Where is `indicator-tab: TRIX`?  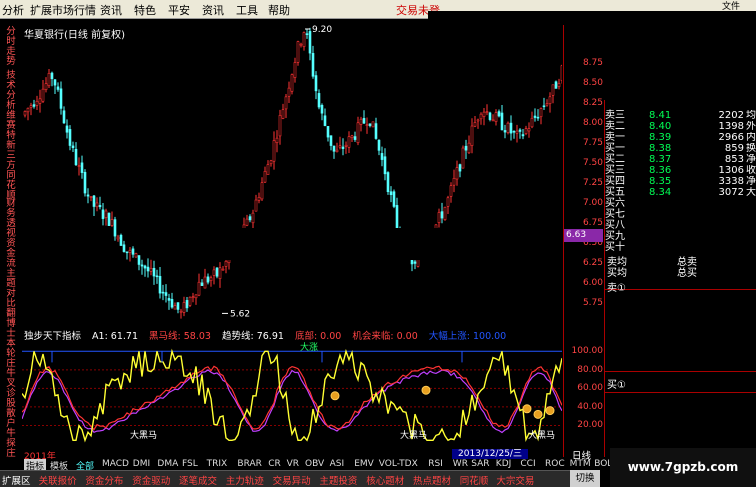
indicator-tab: TRIX is located at coordinates (217, 464).